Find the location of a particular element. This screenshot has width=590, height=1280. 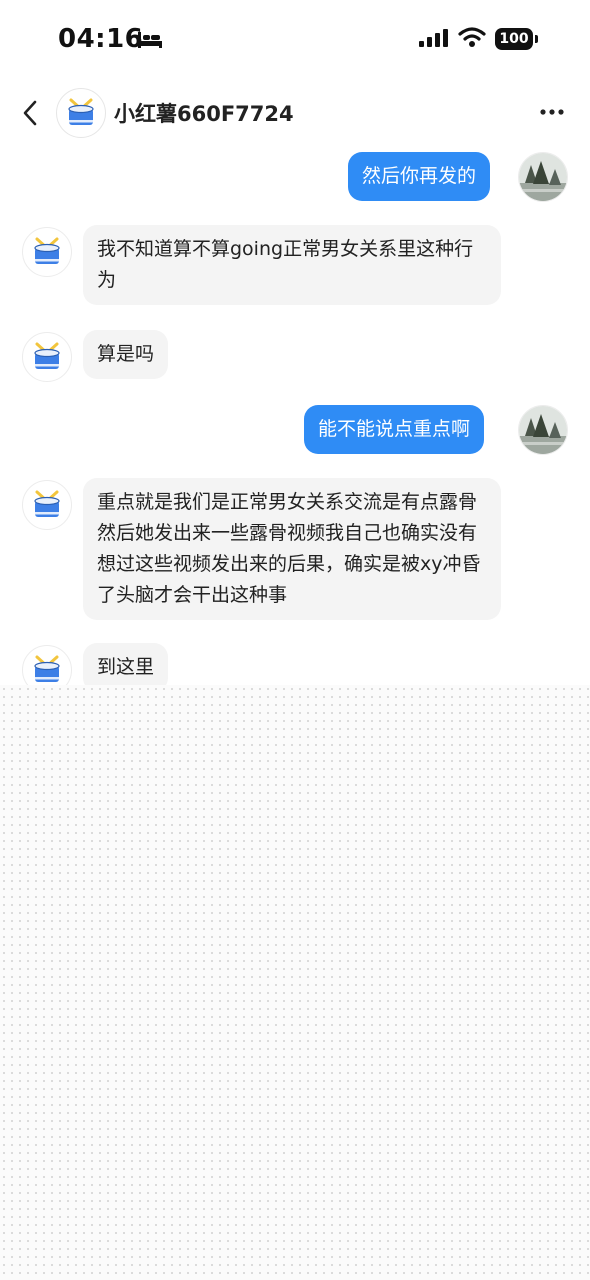

message-bubble-incoming: 我不知道算不算going正常男女关系里这种行为 is located at coordinates (292, 265).